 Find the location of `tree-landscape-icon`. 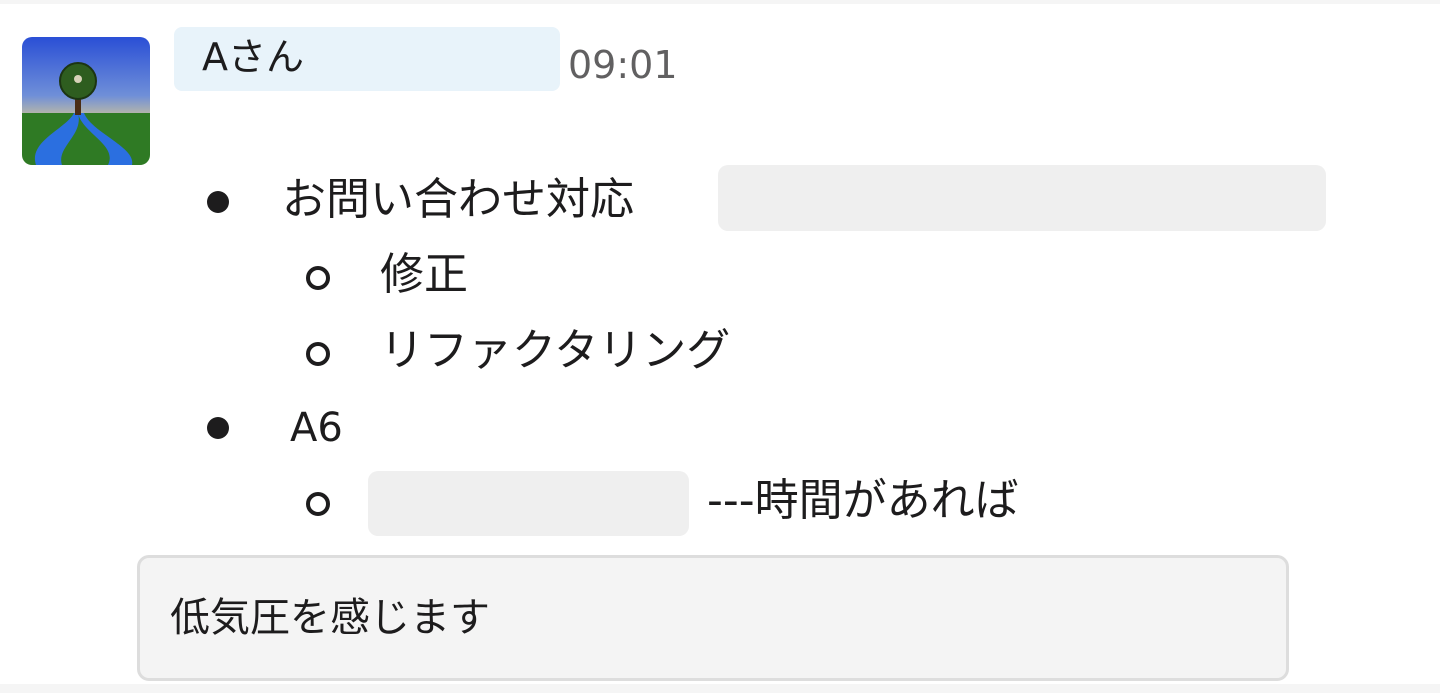

tree-landscape-icon is located at coordinates (86, 101).